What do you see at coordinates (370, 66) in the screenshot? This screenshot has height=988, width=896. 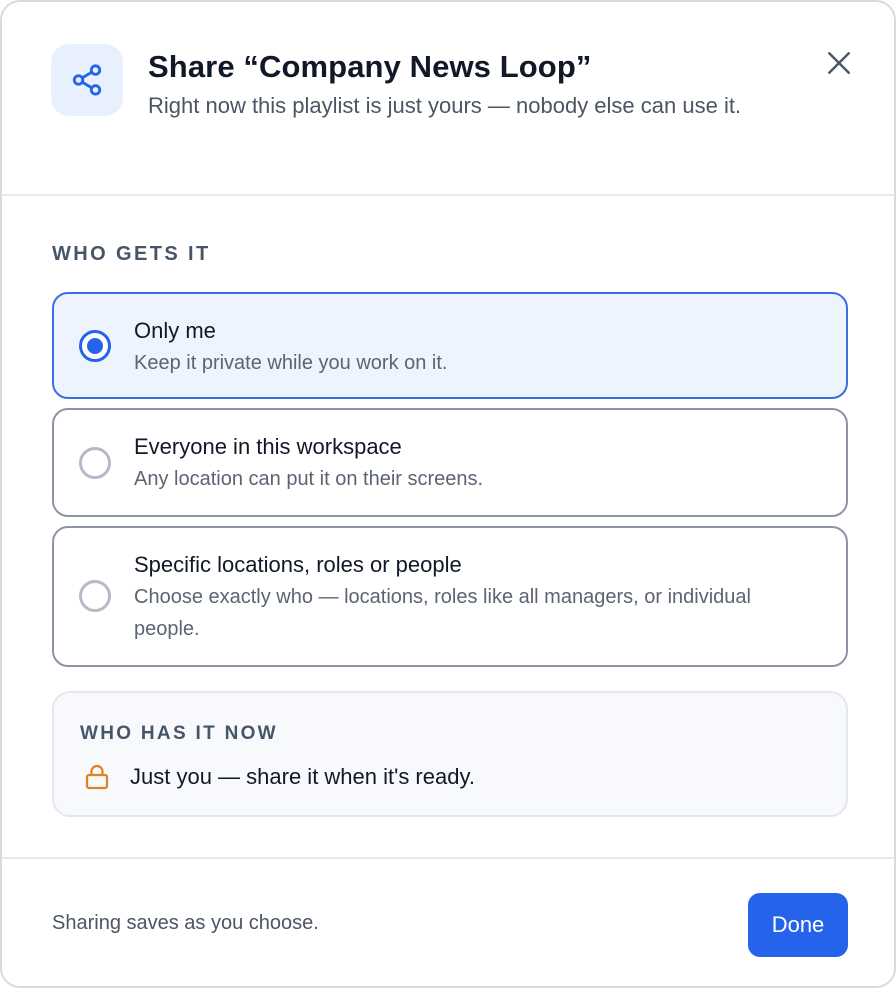 I see `dialog-title: Share “Company News Loop”` at bounding box center [370, 66].